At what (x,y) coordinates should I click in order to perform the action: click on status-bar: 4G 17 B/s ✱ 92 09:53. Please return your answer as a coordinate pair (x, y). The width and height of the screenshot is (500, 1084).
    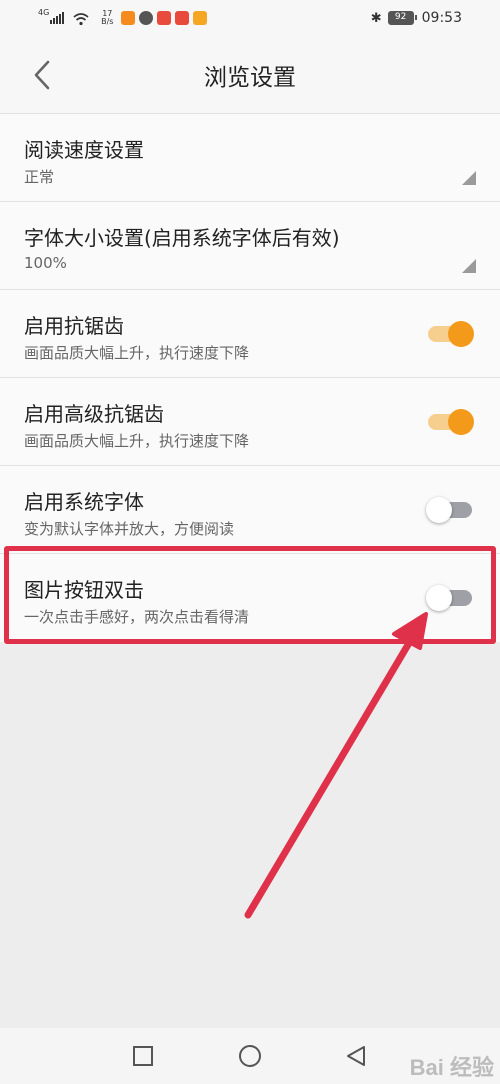
    Looking at the image, I should click on (250, 18).